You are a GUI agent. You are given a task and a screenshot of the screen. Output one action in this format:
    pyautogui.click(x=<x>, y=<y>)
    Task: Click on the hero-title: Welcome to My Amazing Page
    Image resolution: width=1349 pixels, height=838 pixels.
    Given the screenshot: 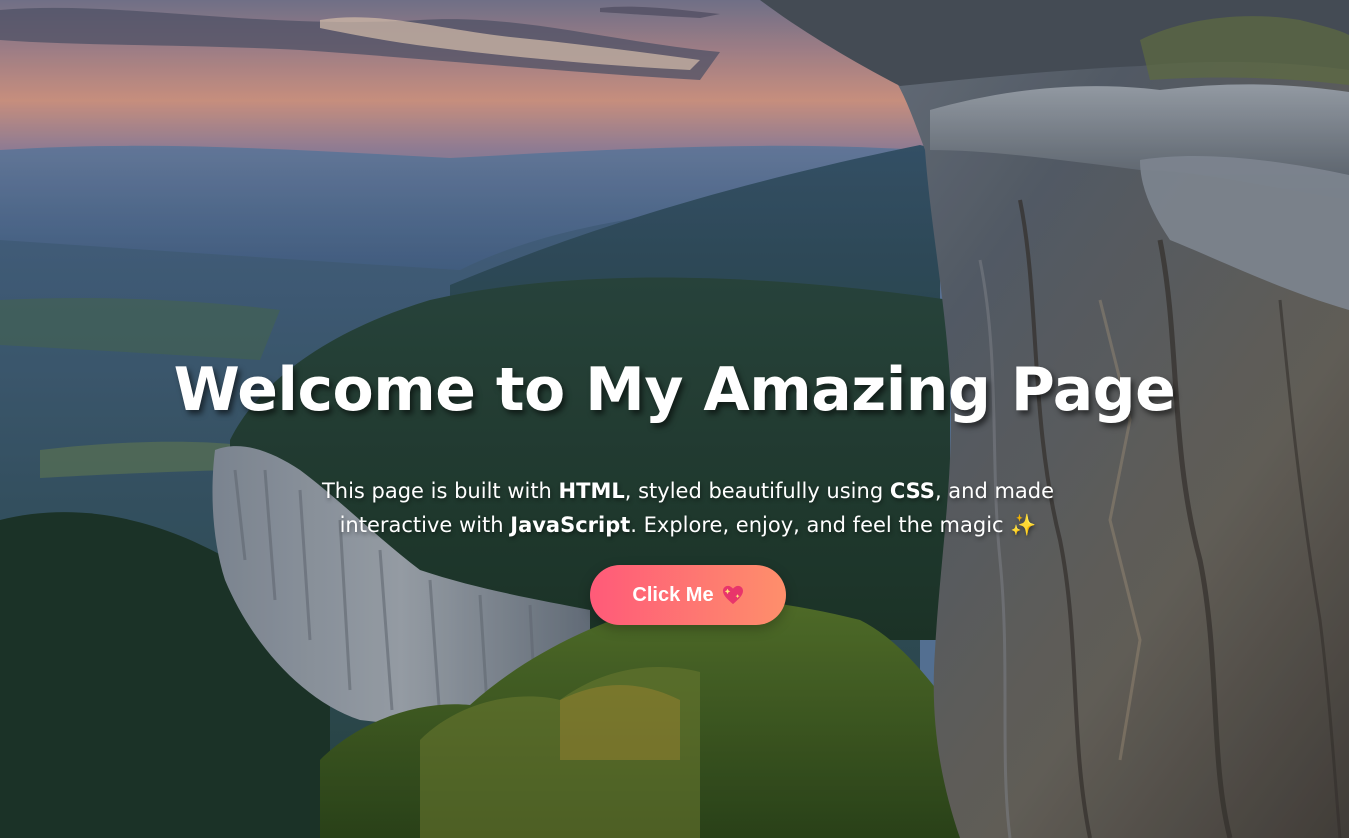 What is the action you would take?
    pyautogui.click(x=674, y=390)
    